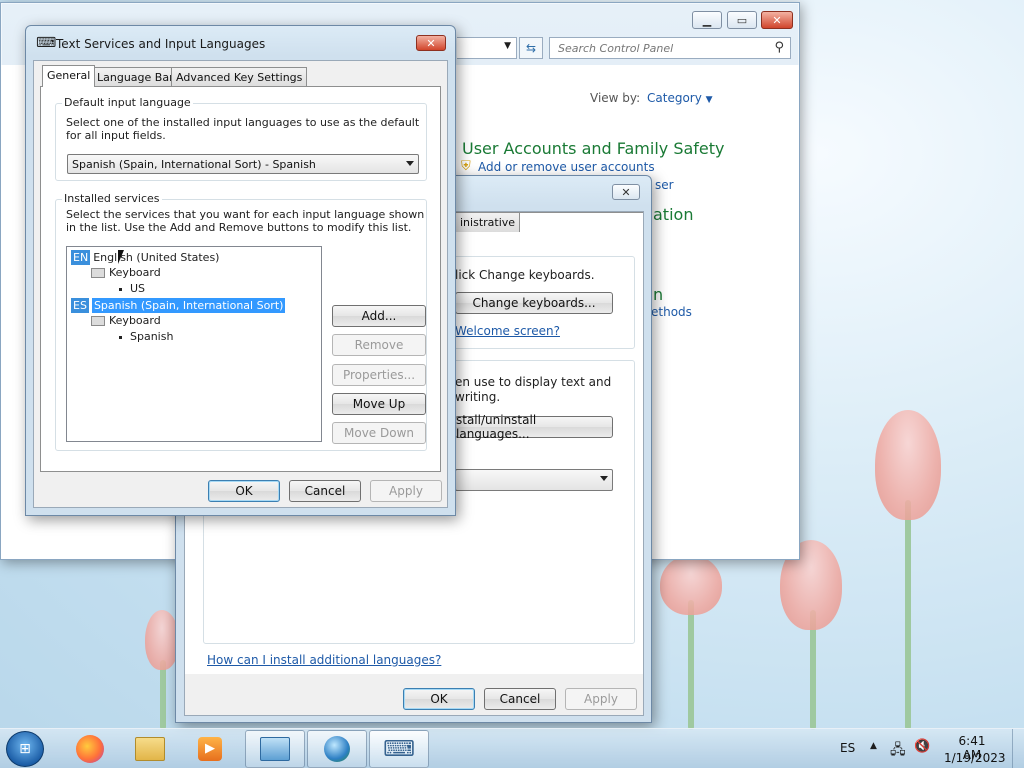 This screenshot has height=768, width=1024. I want to click on es-keyboard-label: Keyboard, so click(135, 320).